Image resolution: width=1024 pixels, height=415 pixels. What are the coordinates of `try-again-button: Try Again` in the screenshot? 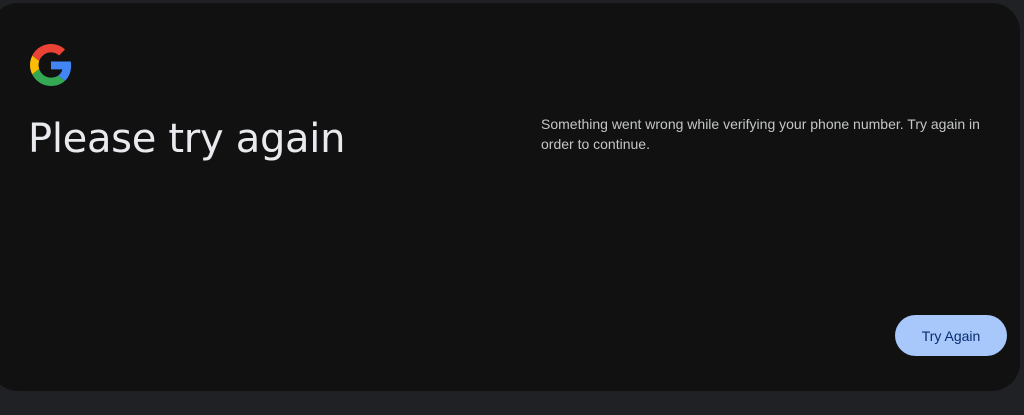 It's located at (951, 335).